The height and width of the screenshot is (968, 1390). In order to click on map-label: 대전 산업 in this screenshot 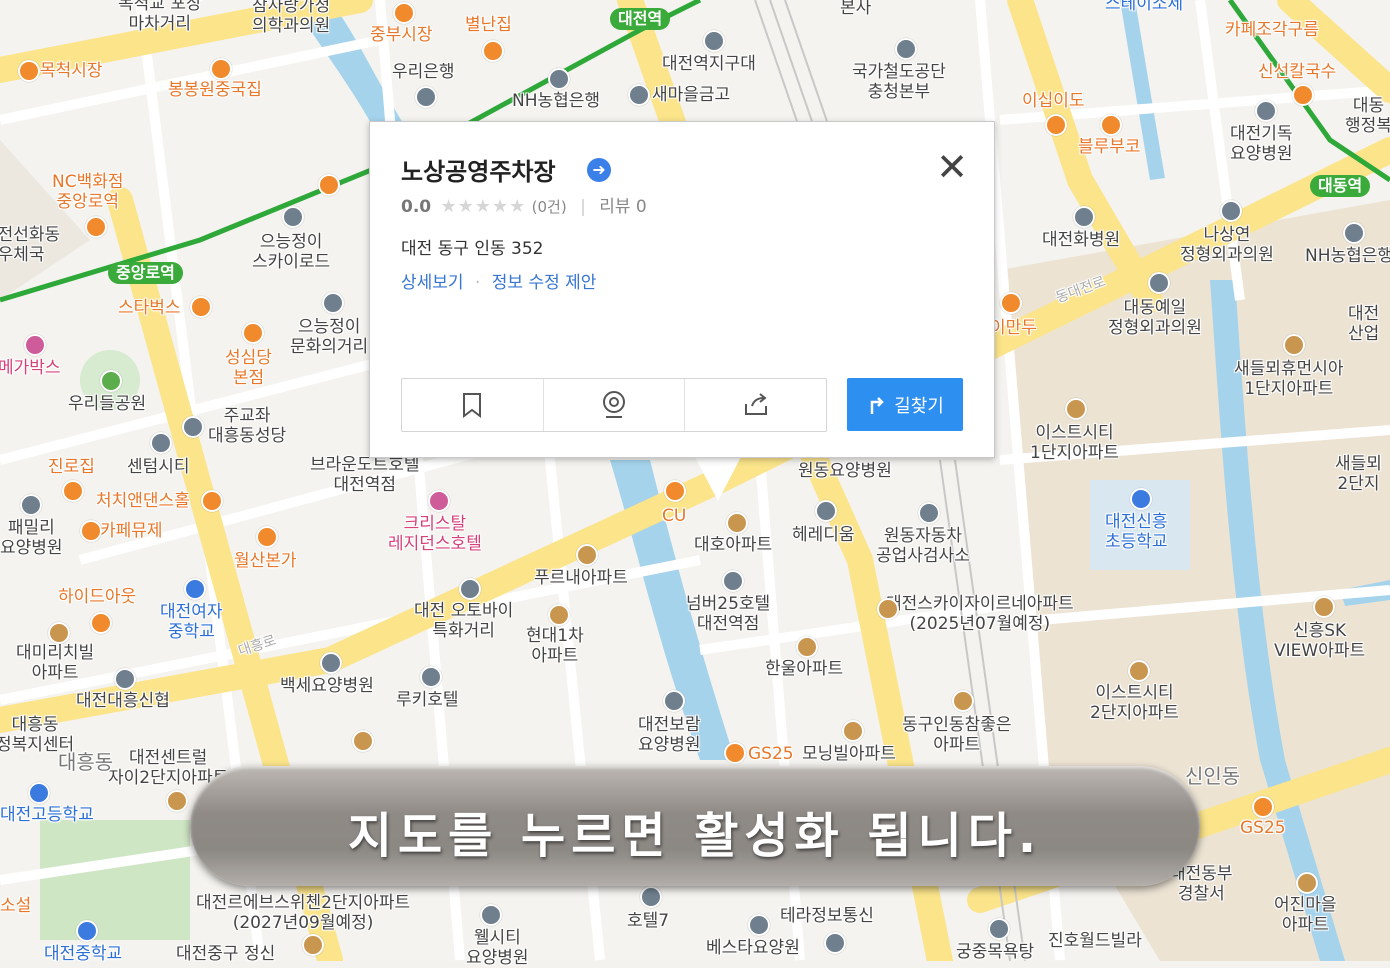, I will do `click(1363, 324)`.